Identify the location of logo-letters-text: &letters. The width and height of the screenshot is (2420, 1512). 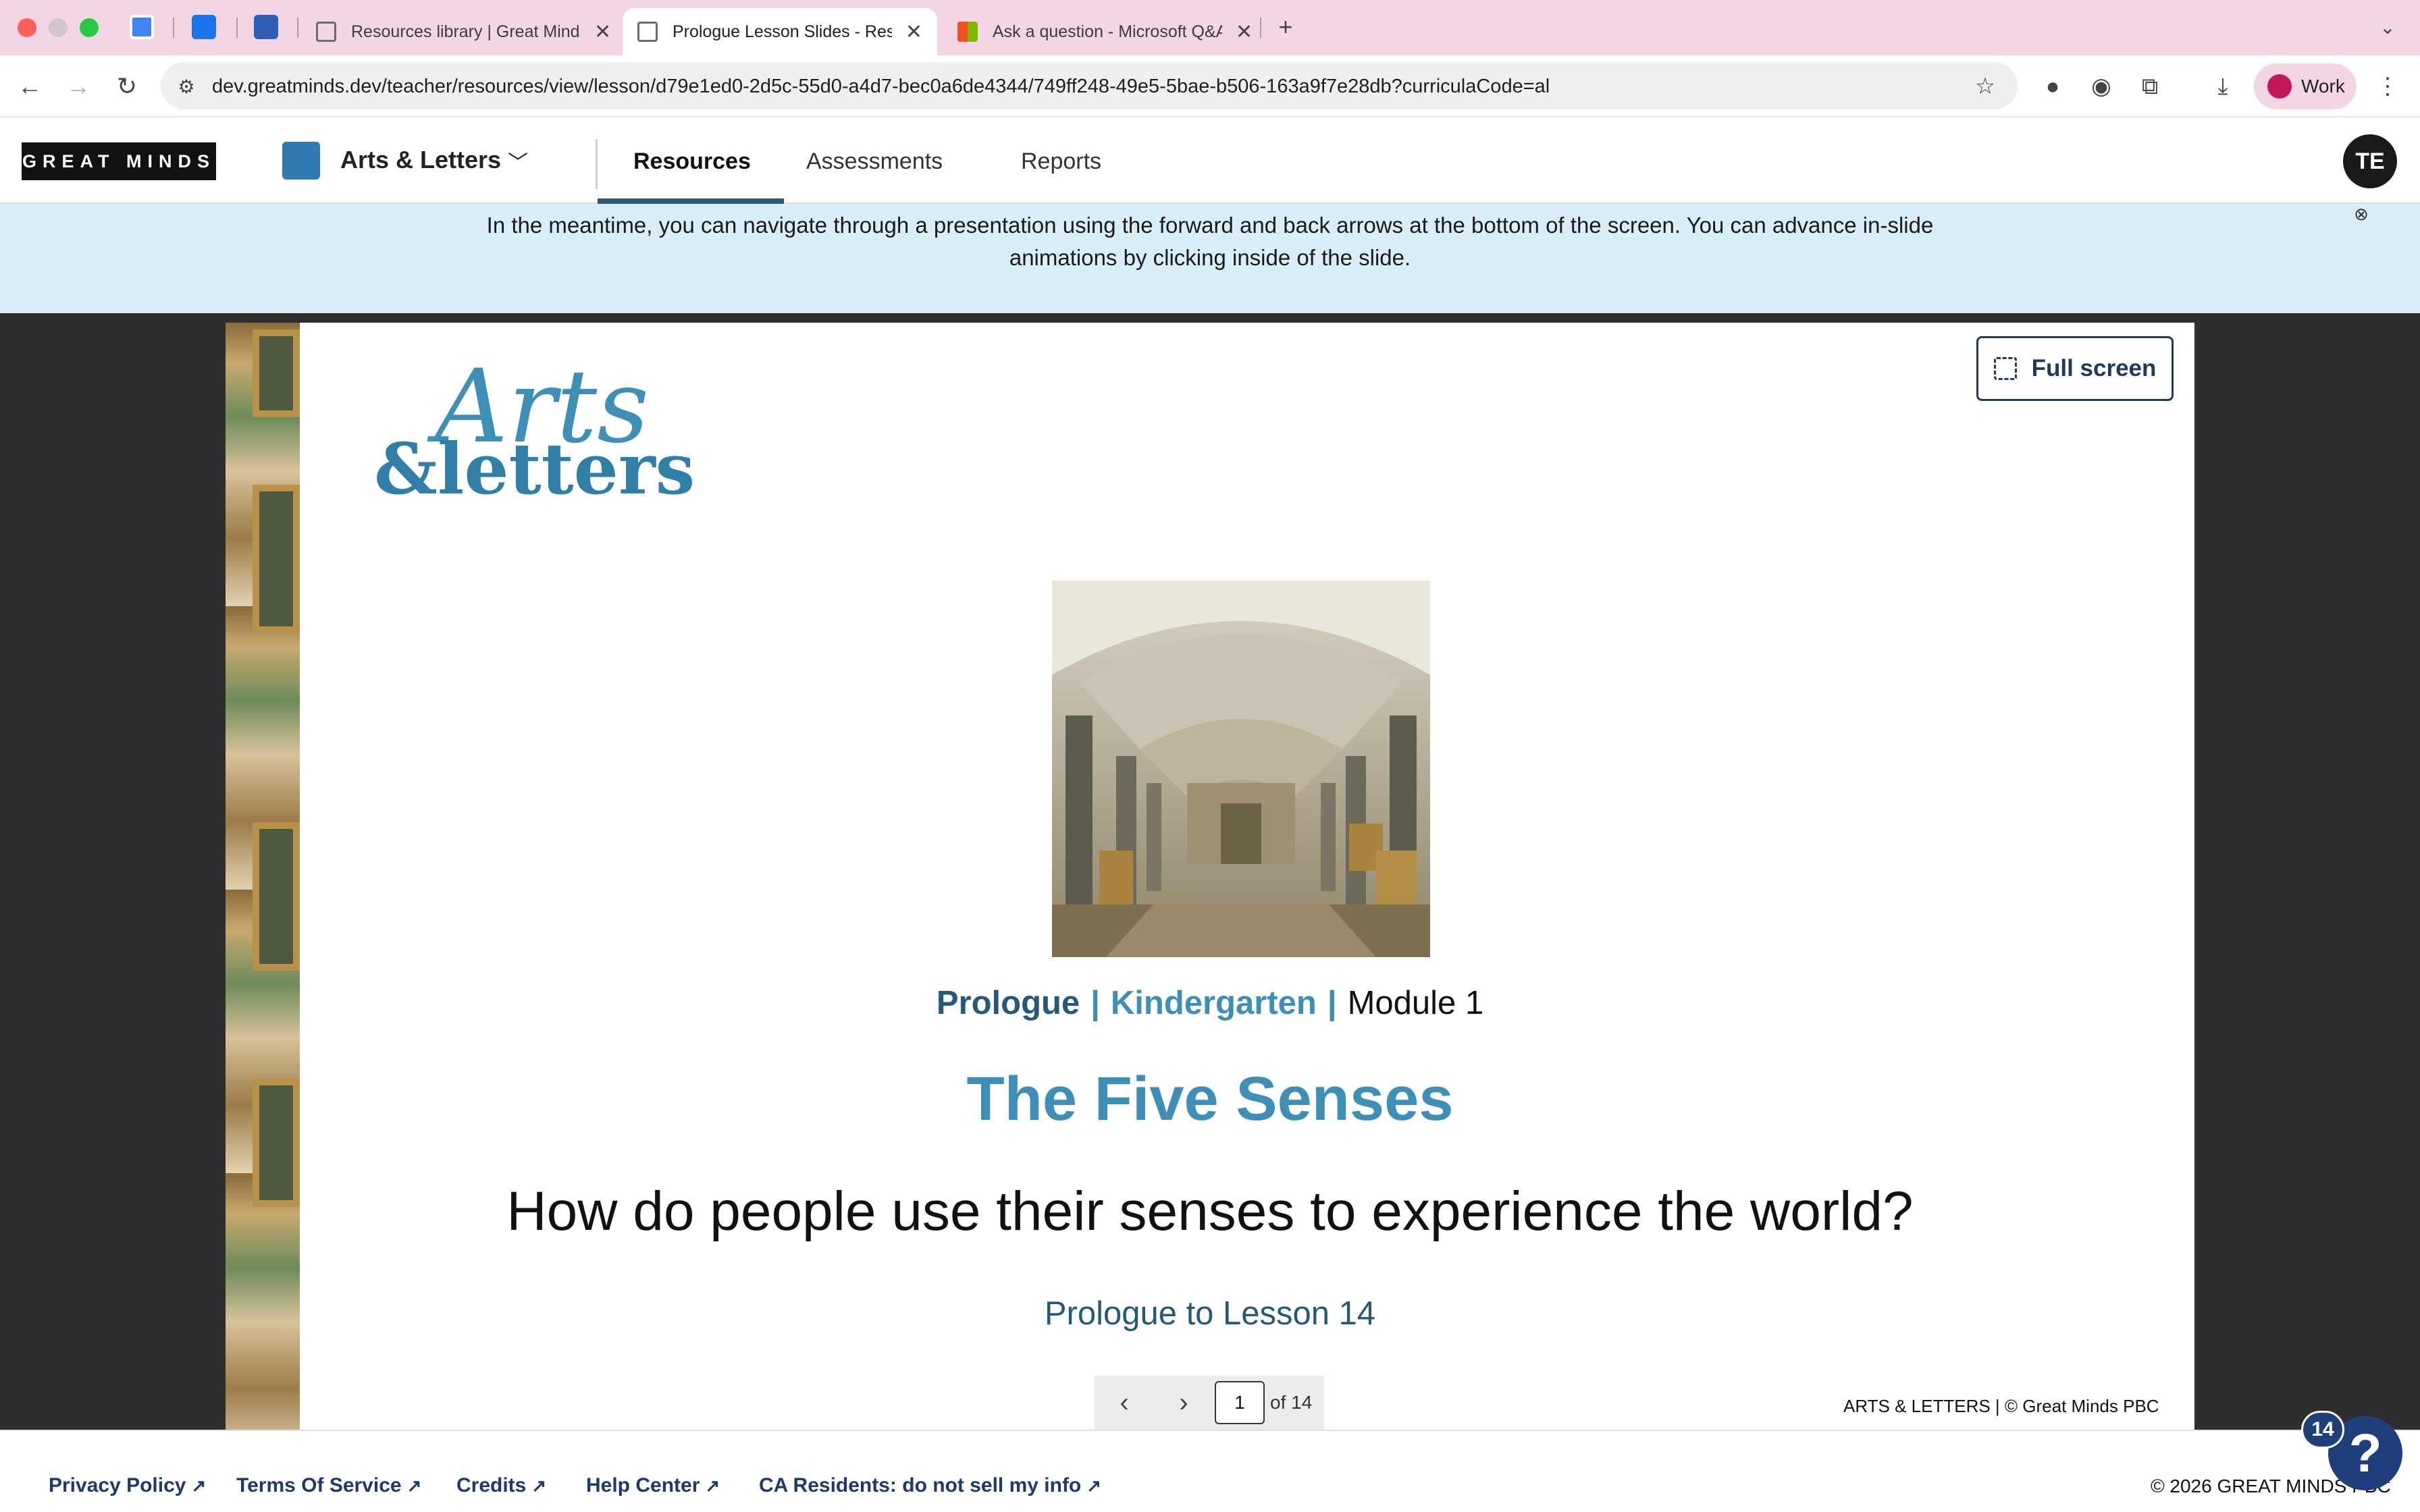
(534, 468).